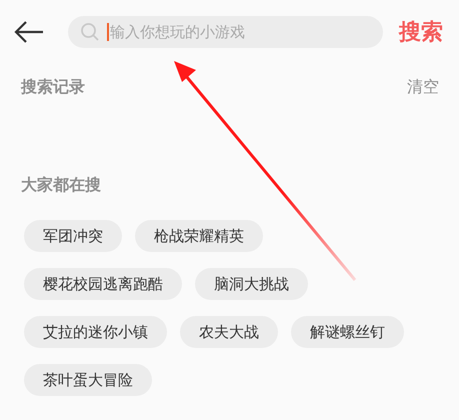 Image resolution: width=459 pixels, height=420 pixels. Describe the element at coordinates (347, 332) in the screenshot. I see `search-tag: 解谜螺丝钉` at that location.